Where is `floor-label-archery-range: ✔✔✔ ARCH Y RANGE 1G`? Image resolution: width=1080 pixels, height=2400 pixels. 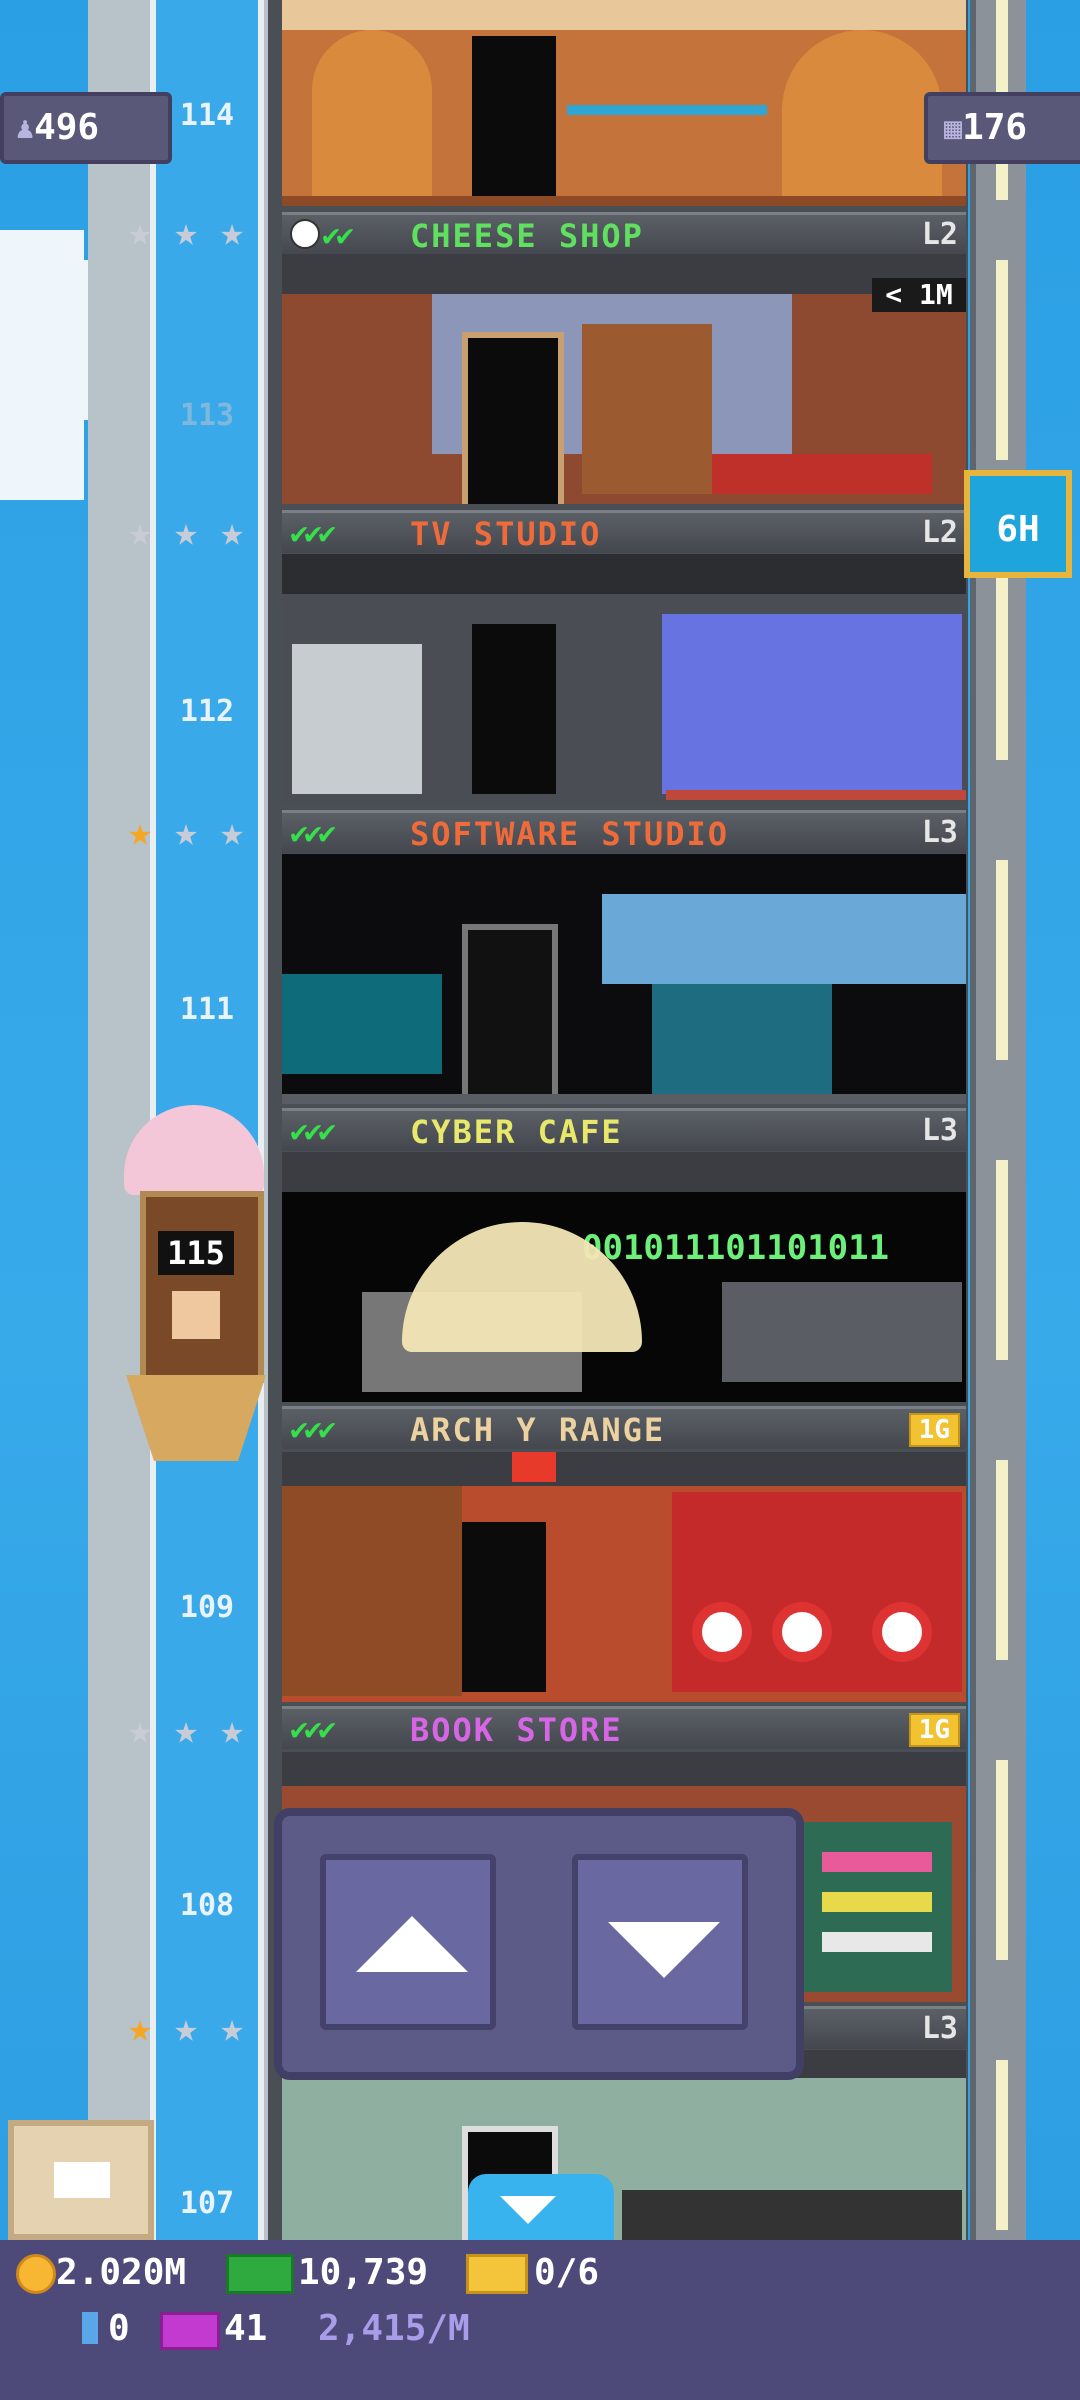 floor-label-archery-range: ✔✔✔ ARCH Y RANGE 1G is located at coordinates (624, 1427).